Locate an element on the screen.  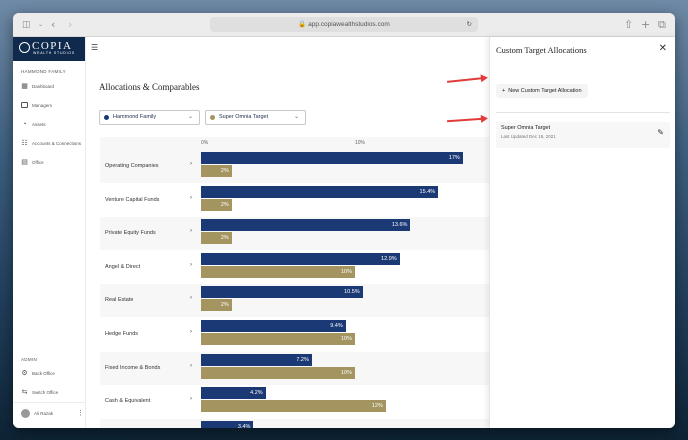
share-icon: ⇧ is located at coordinates (628, 25).